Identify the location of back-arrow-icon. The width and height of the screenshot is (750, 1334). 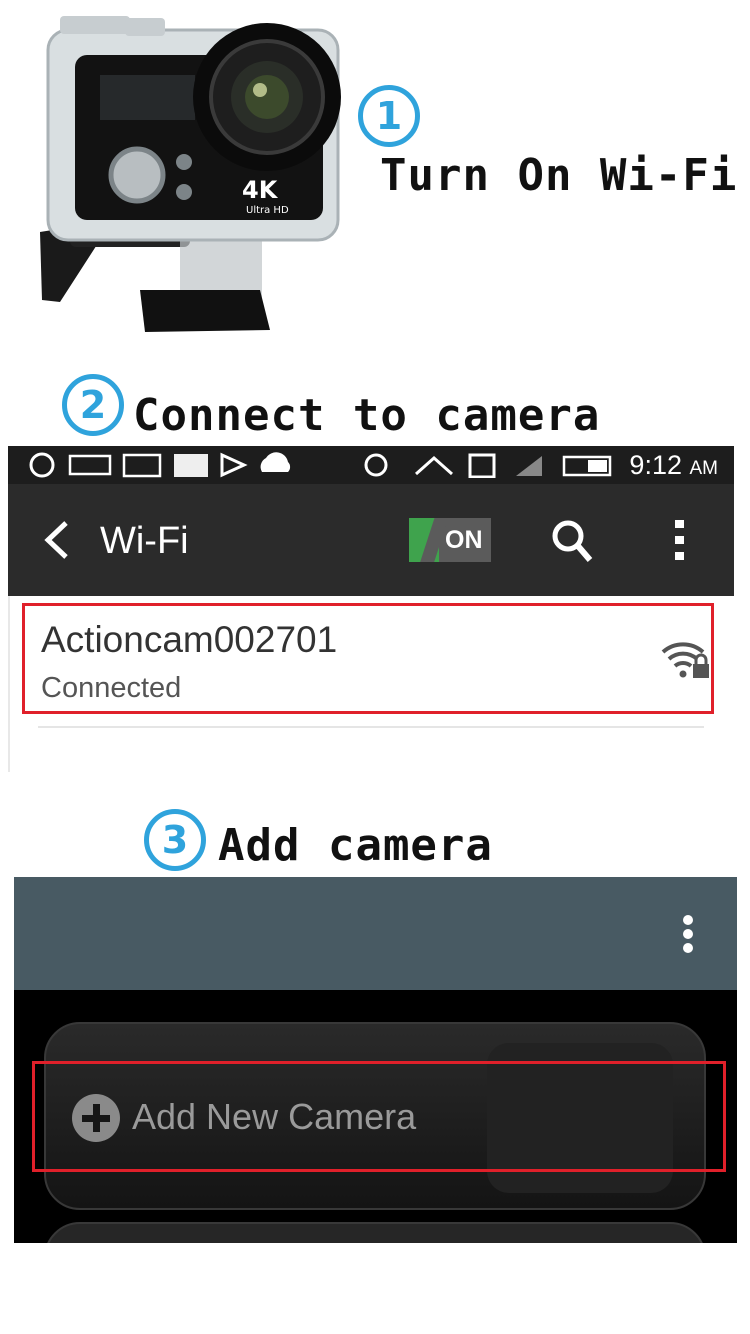
(57, 540).